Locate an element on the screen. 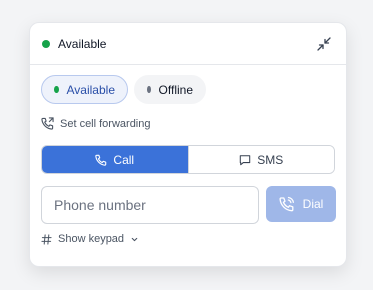  phone-number-input is located at coordinates (150, 205).